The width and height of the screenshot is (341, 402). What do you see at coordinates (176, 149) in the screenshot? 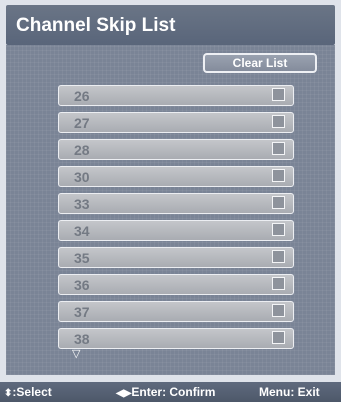
I see `channel-row-3: 28` at bounding box center [176, 149].